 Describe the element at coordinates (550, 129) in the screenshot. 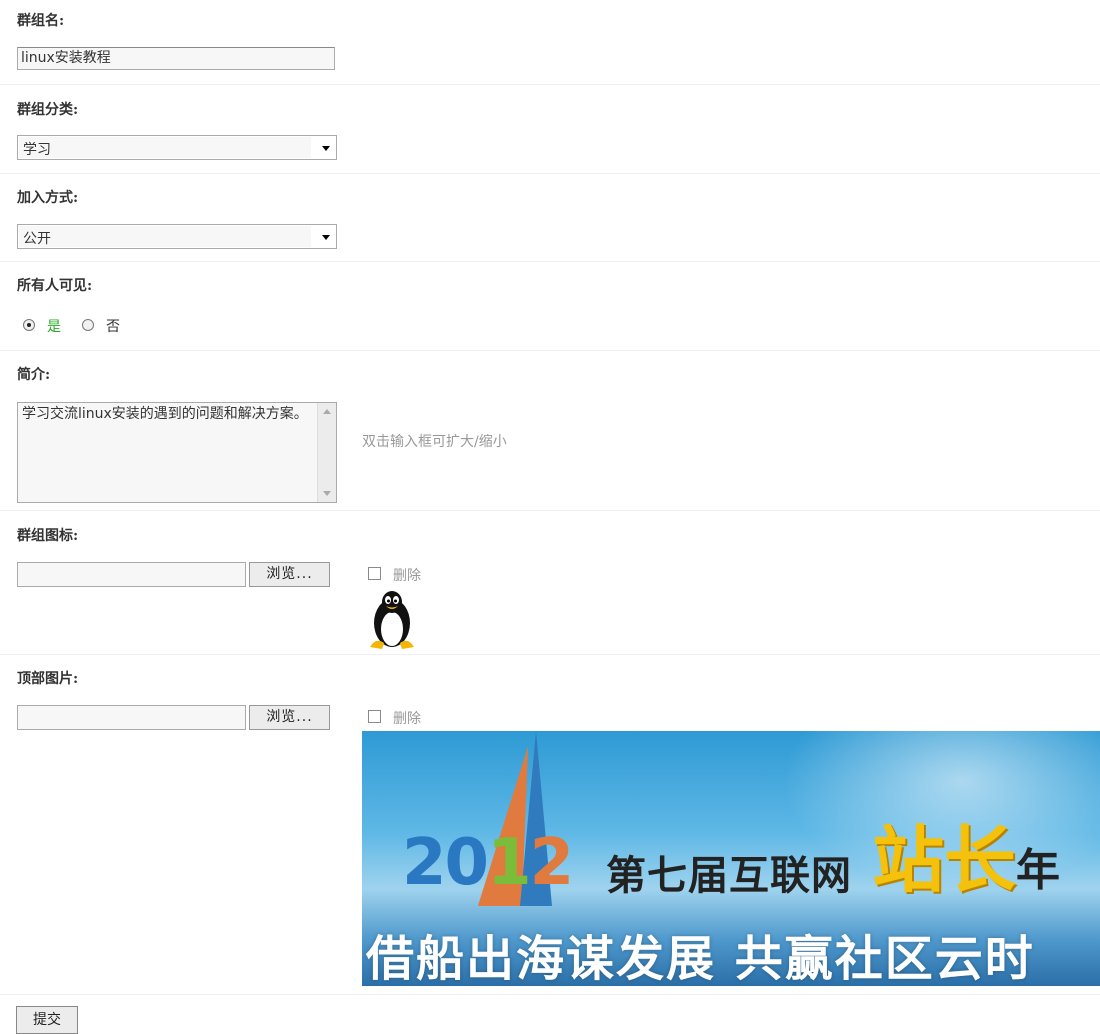

I see `category-section: 群组分类: 学习` at that location.